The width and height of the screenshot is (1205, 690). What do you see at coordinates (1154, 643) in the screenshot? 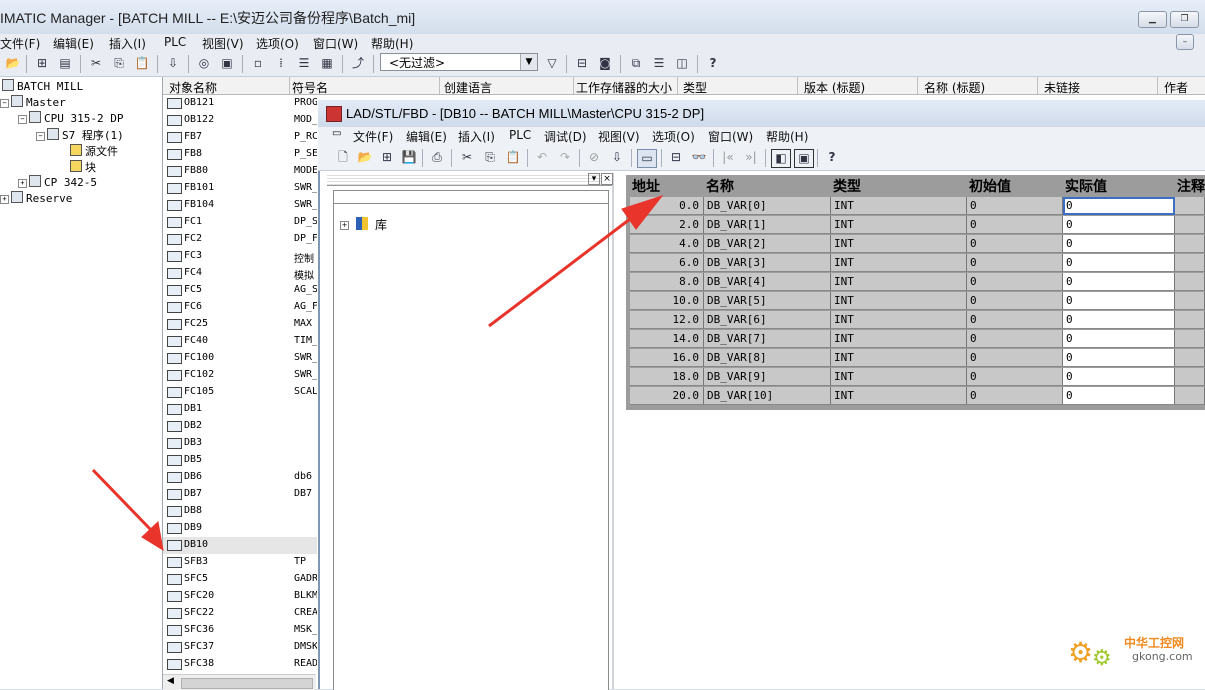
I see `watermark-title: 中华工控网` at bounding box center [1154, 643].